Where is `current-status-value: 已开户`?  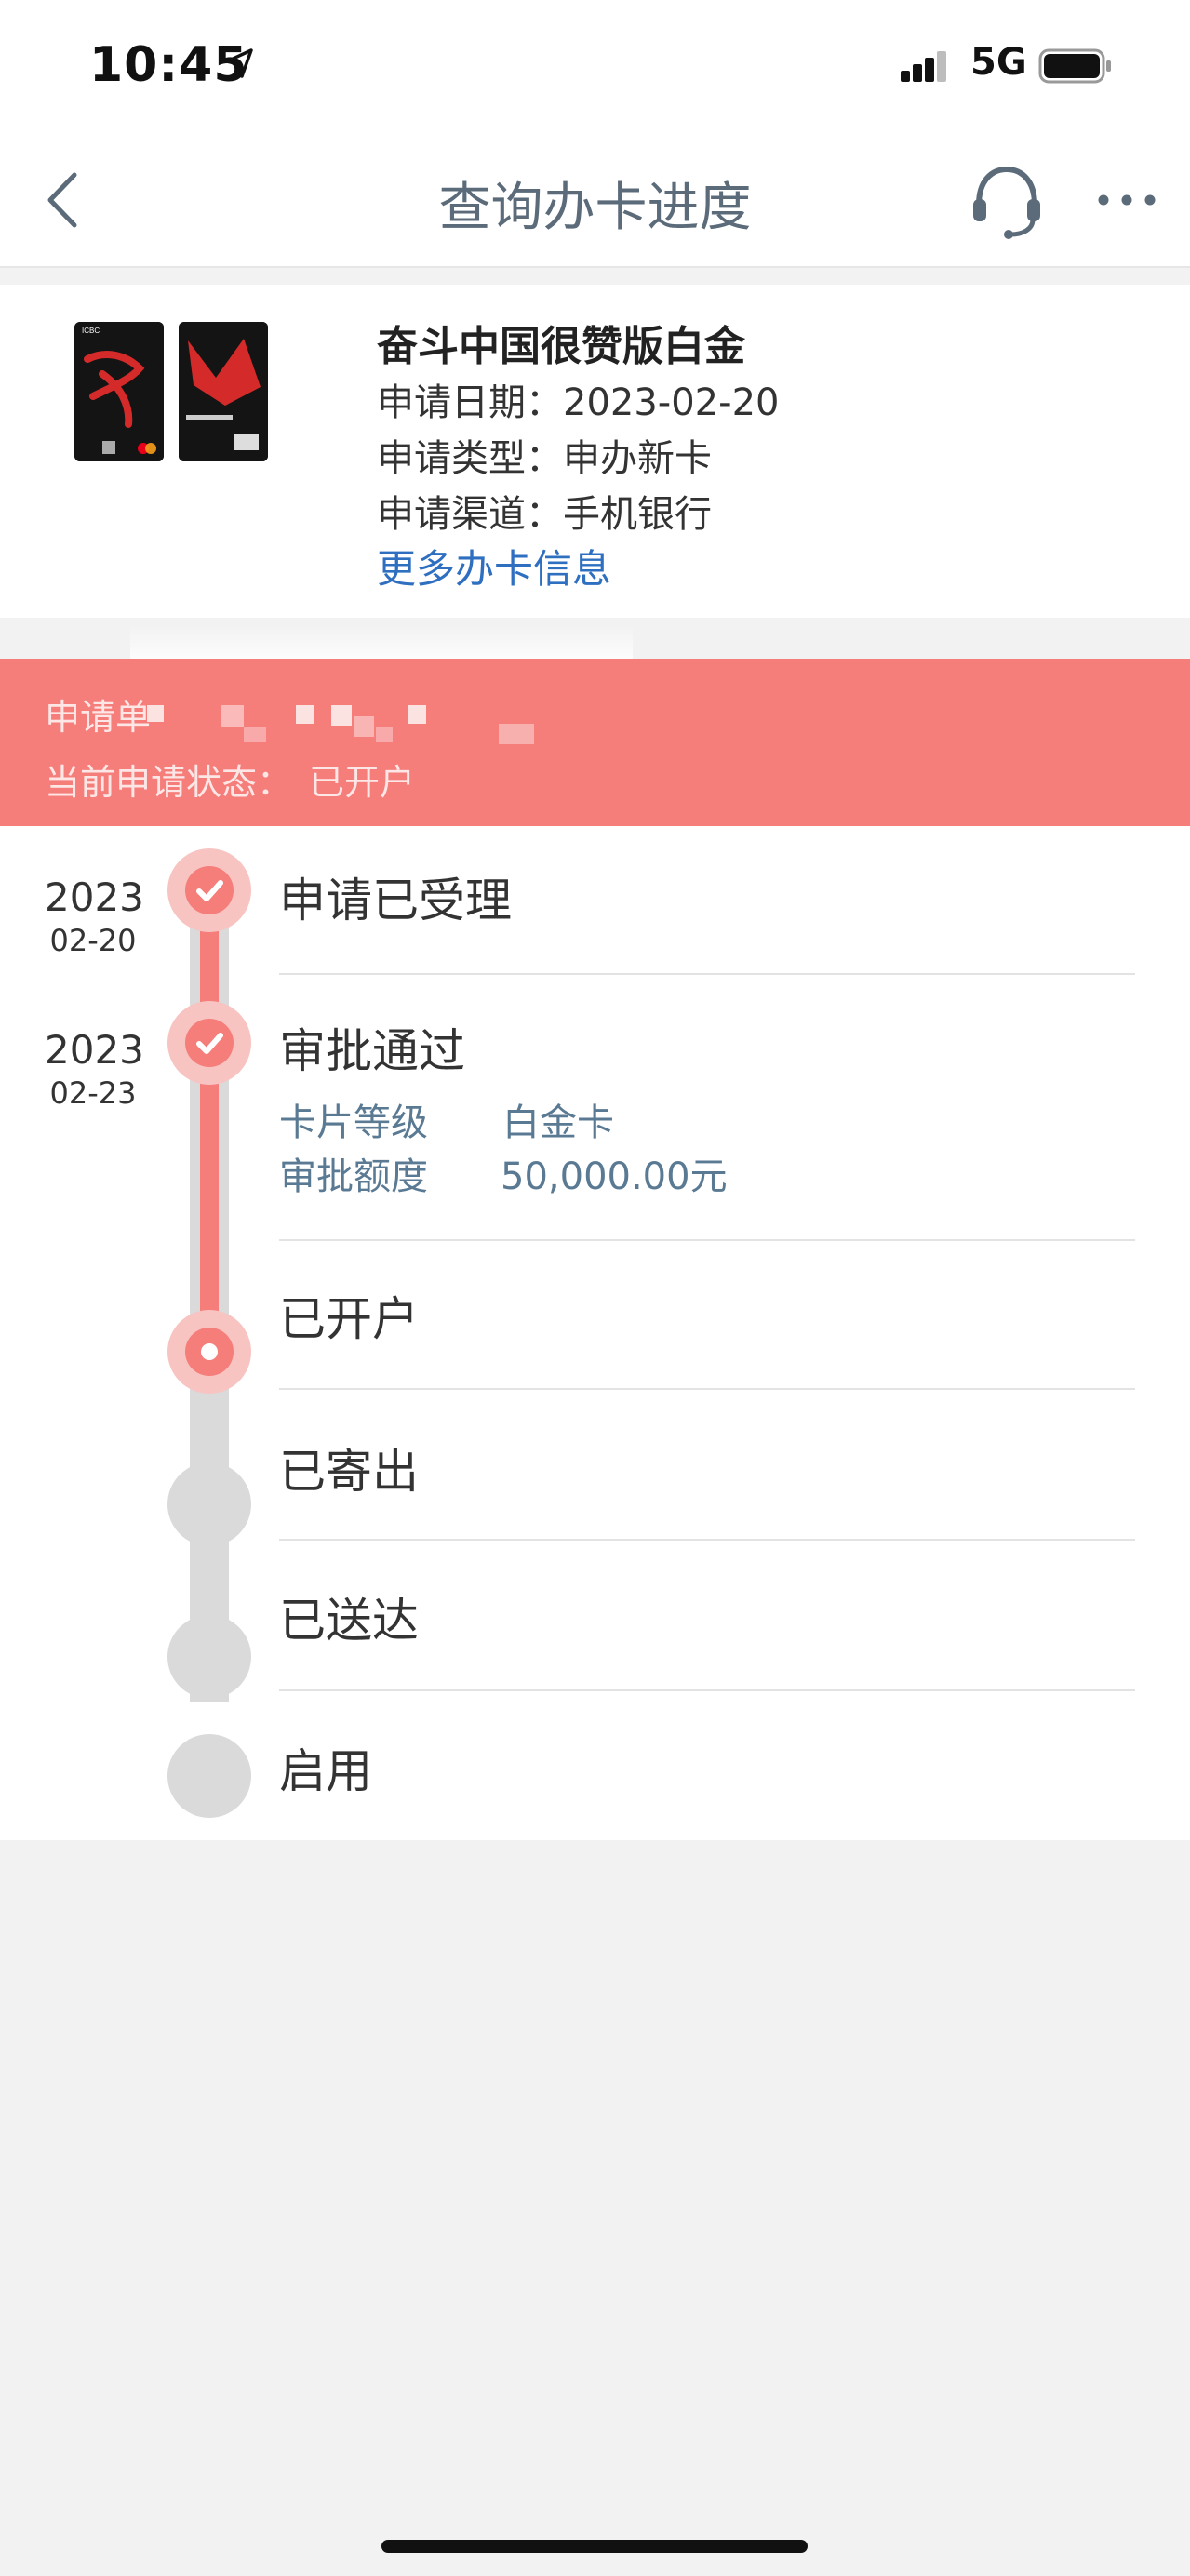
current-status-value: 已开户 is located at coordinates (362, 782).